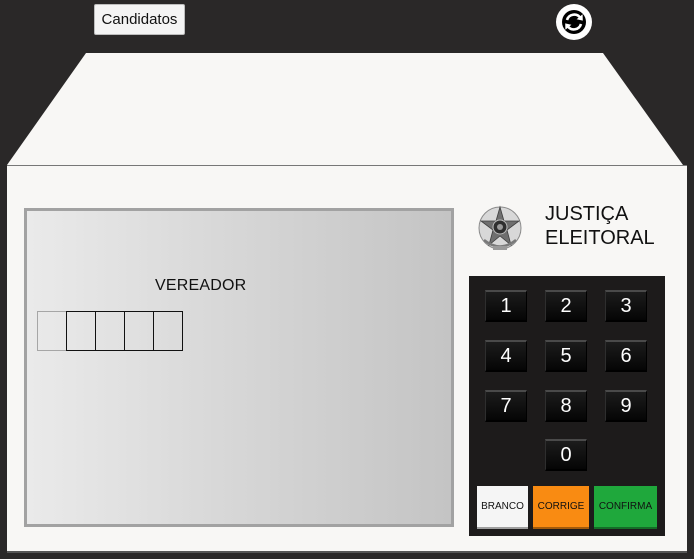  Describe the element at coordinates (561, 507) in the screenshot. I see `corrige-button: CORRIGE` at that location.